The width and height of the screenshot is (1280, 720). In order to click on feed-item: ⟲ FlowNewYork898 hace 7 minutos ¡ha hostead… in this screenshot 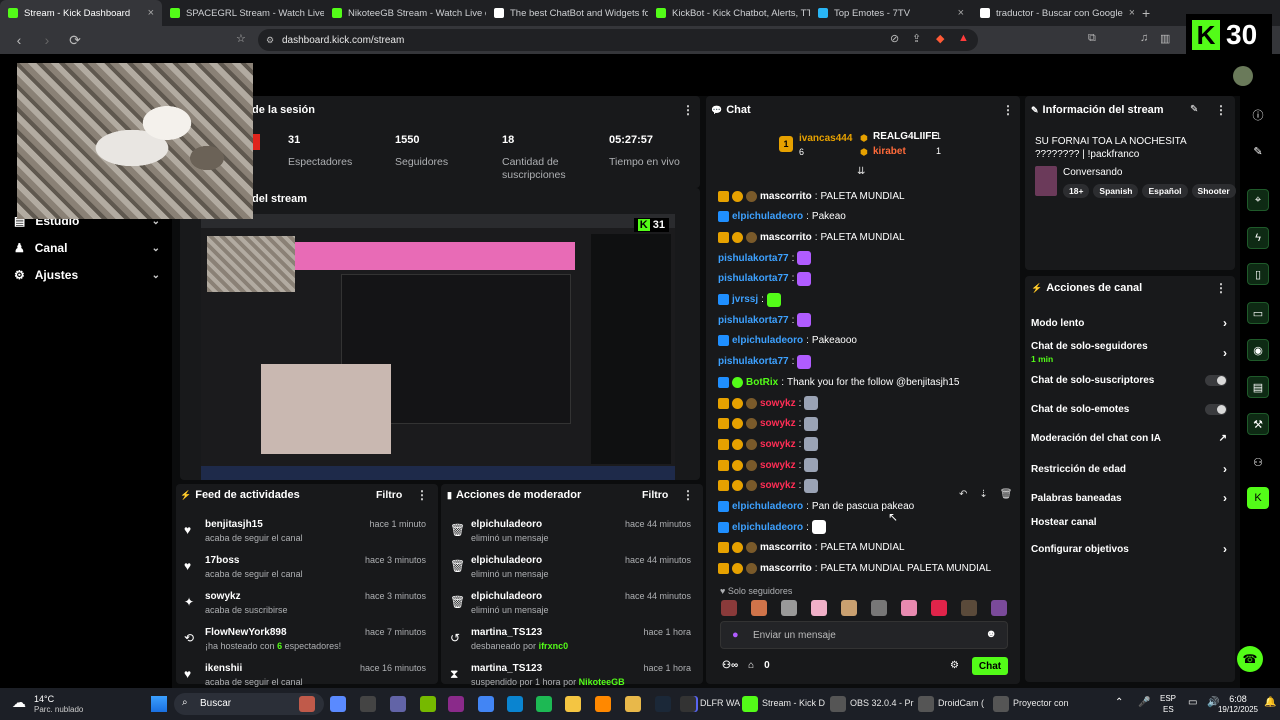, I will do `click(309, 642)`.